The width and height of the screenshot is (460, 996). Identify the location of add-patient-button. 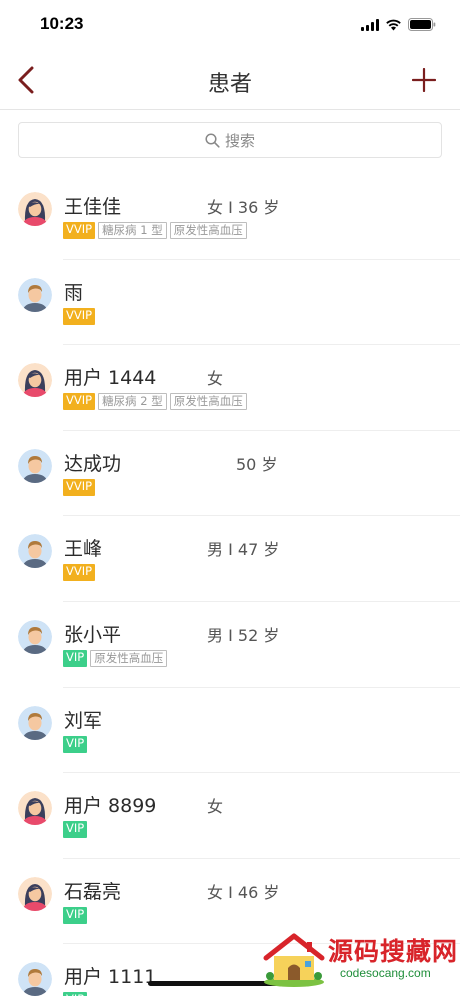
(424, 80).